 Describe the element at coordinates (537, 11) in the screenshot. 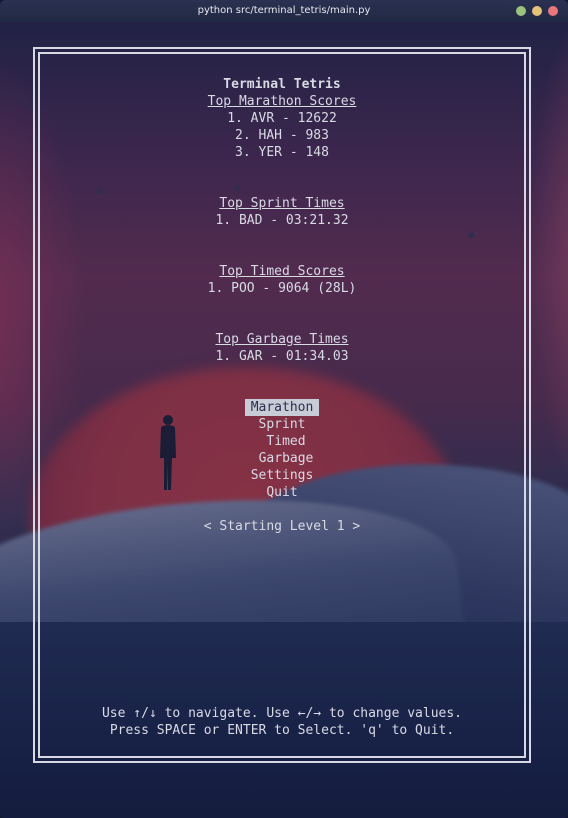

I see `maximize-button` at that location.